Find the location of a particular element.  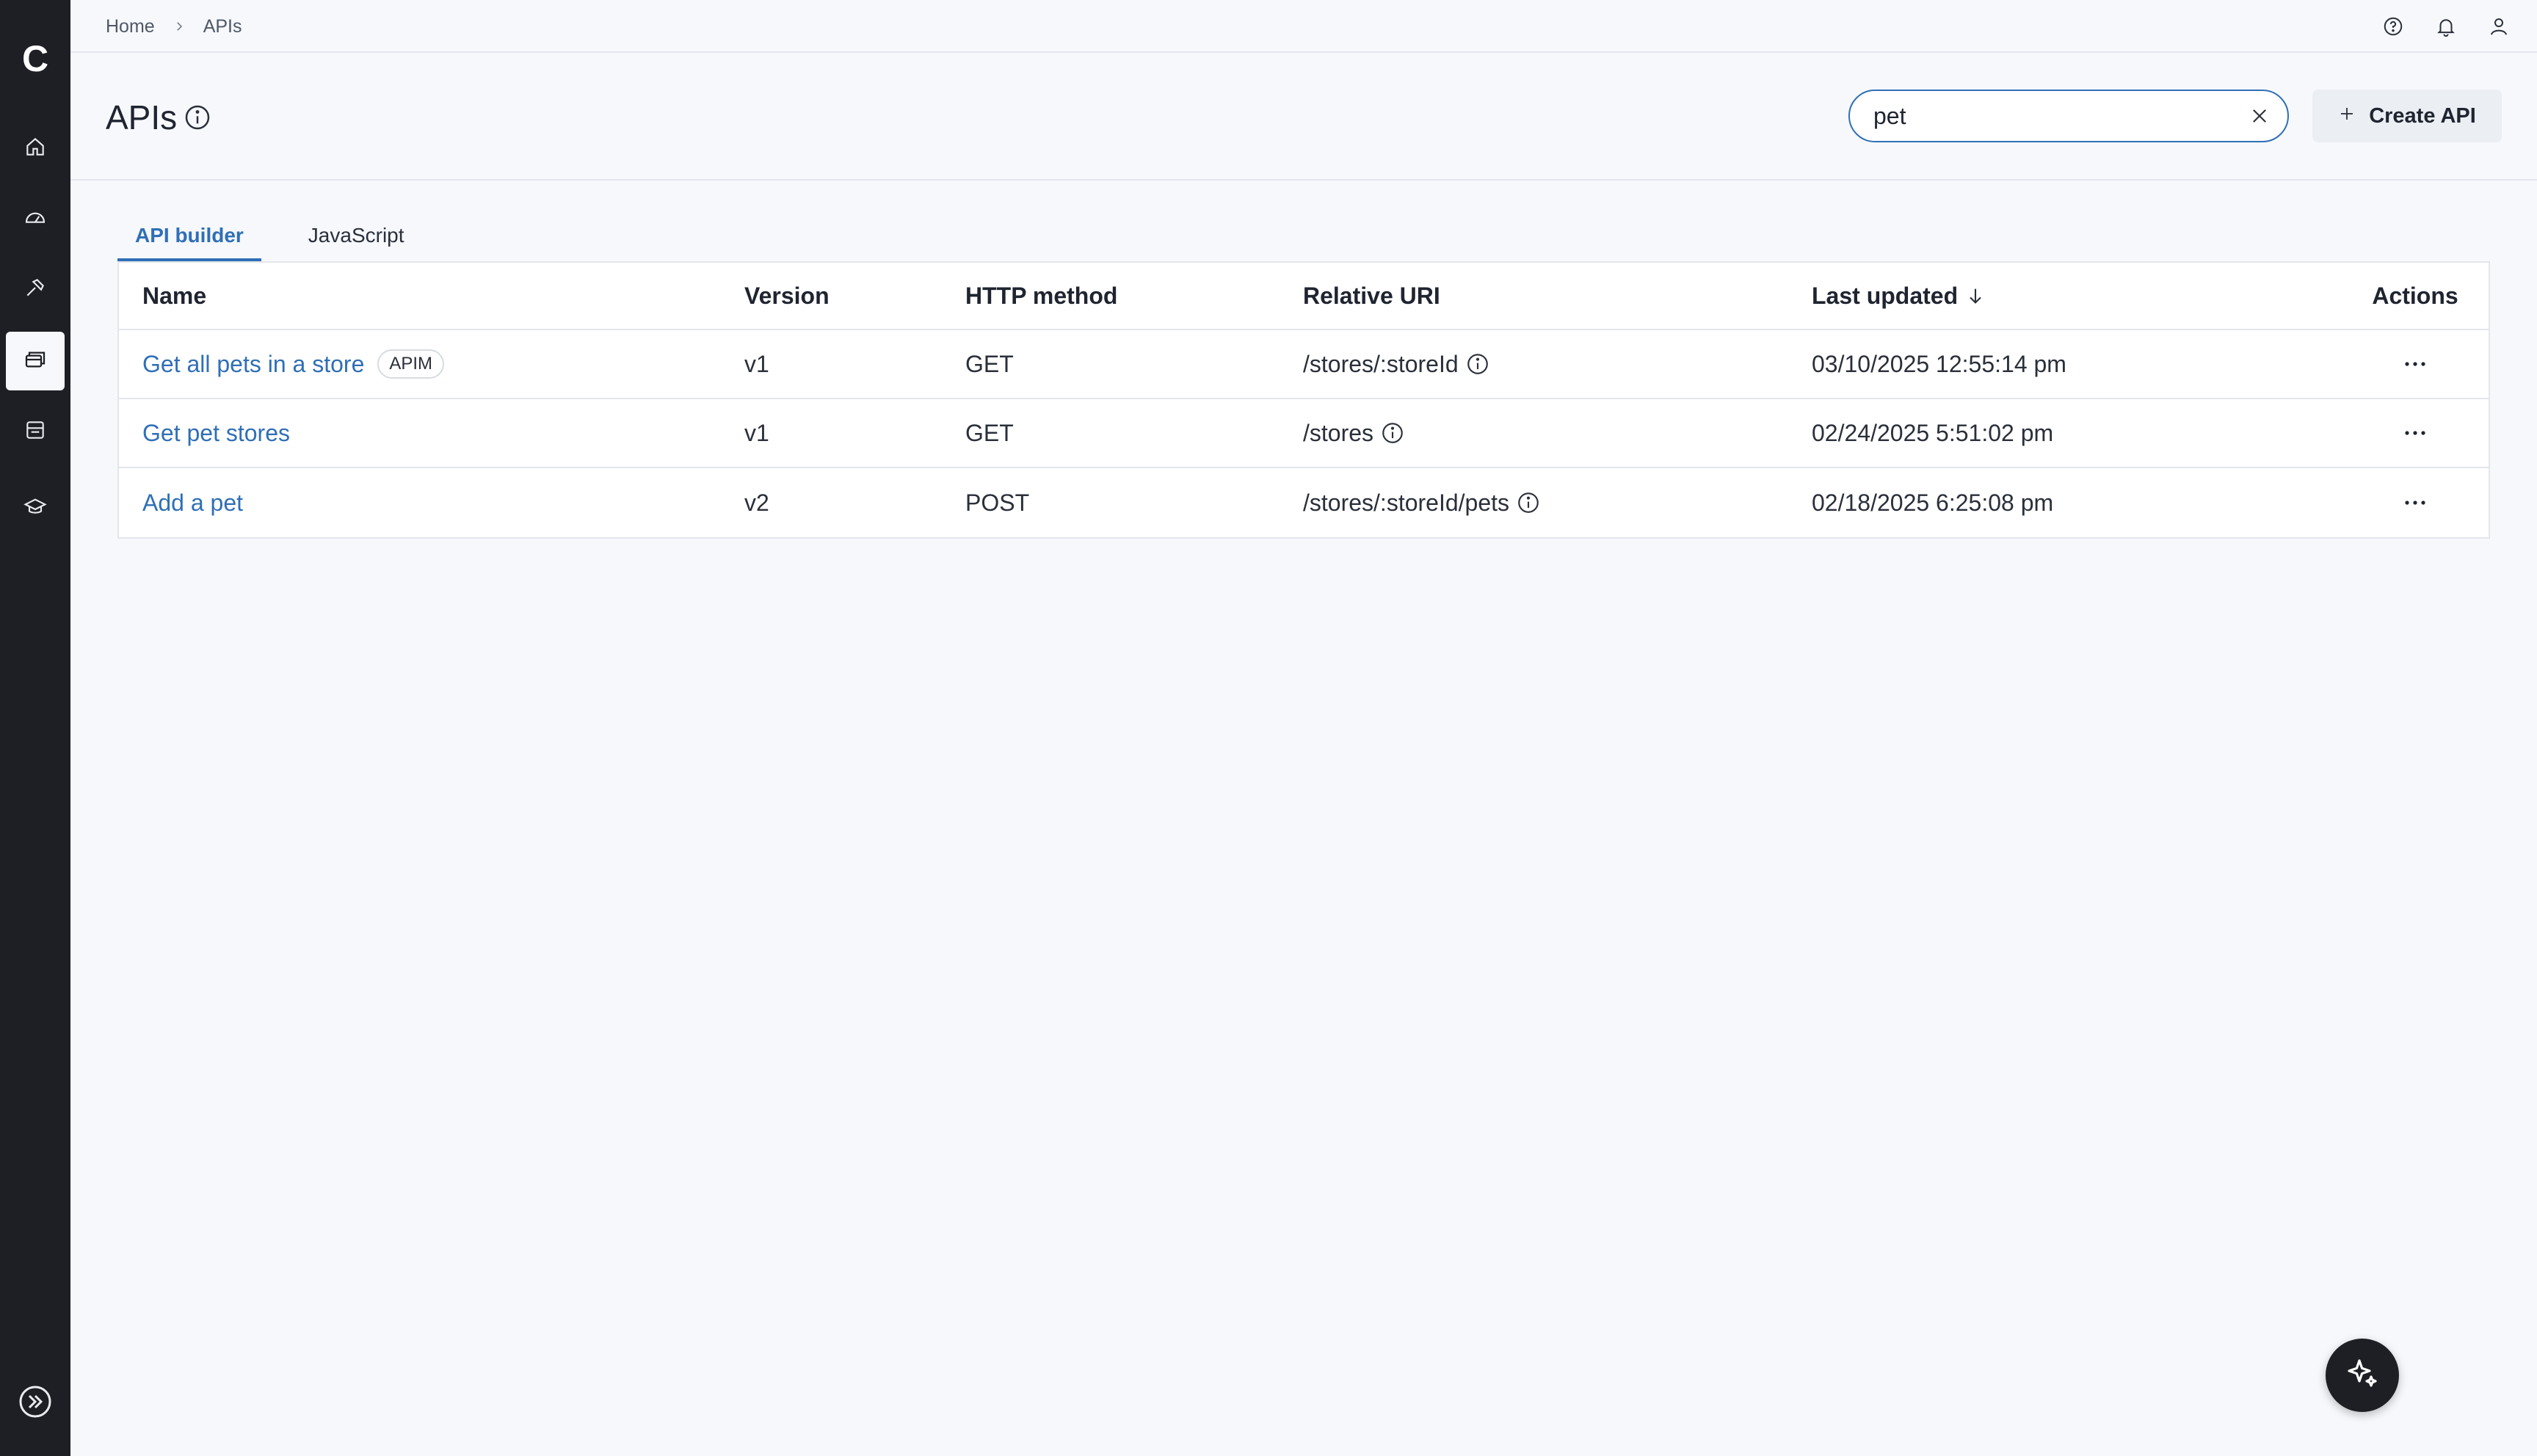

sidebar-expand-button is located at coordinates (35, 1403).